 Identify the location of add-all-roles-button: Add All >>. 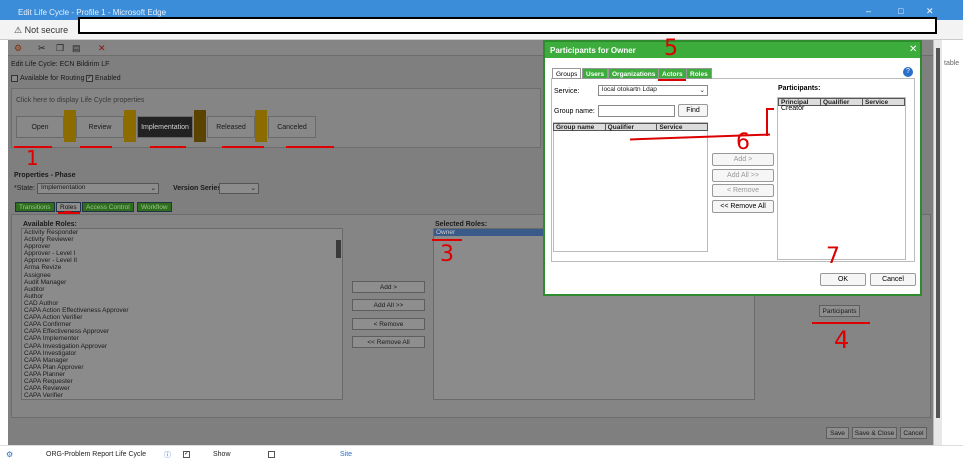
(388, 305).